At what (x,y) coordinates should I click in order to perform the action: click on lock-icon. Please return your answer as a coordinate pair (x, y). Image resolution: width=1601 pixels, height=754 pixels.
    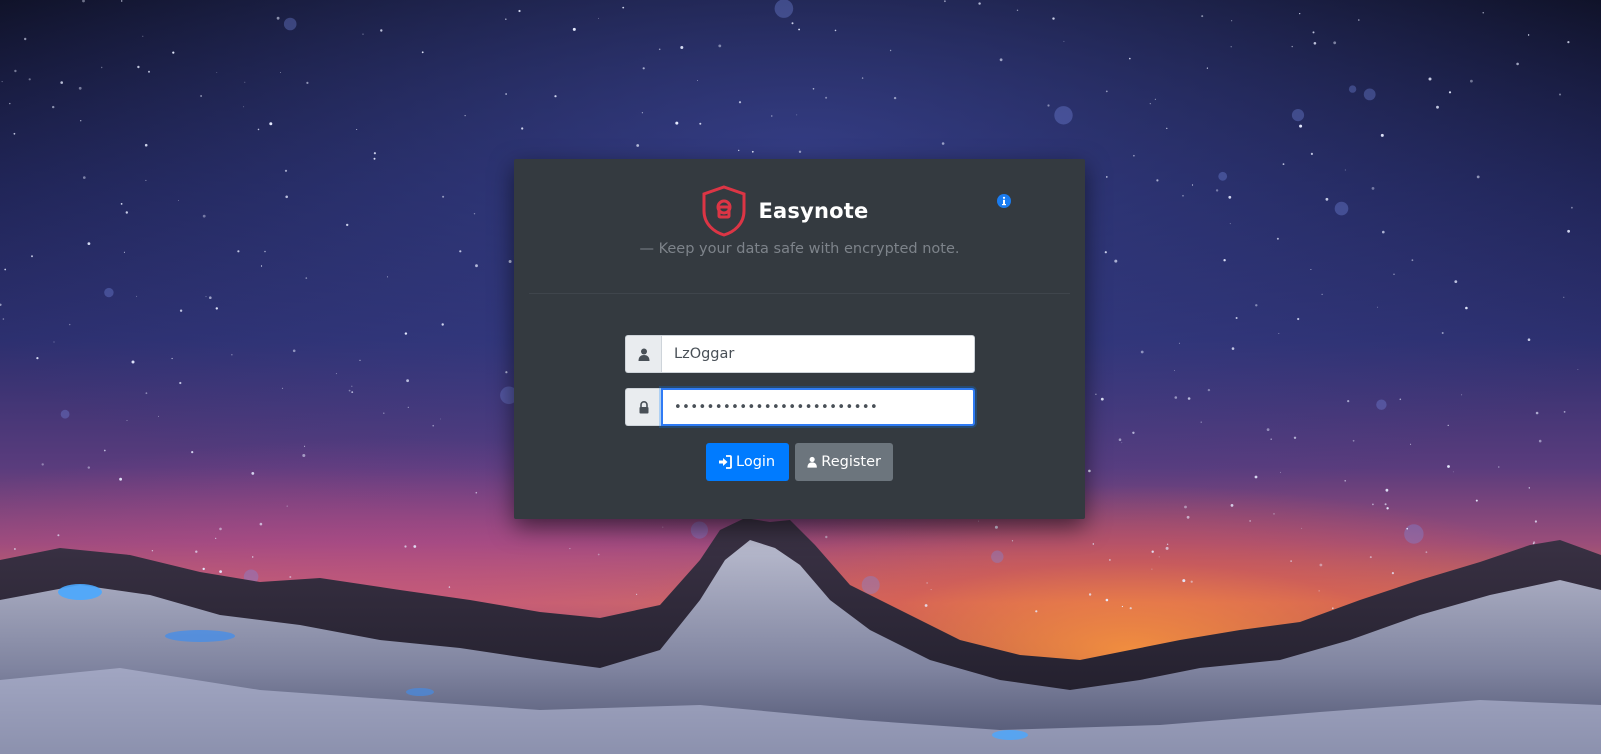
    Looking at the image, I should click on (643, 406).